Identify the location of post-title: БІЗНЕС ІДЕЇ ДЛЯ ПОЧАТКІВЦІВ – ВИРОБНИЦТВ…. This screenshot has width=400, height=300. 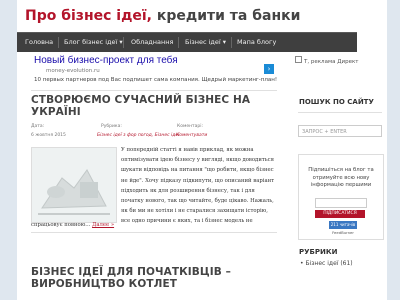
(131, 278).